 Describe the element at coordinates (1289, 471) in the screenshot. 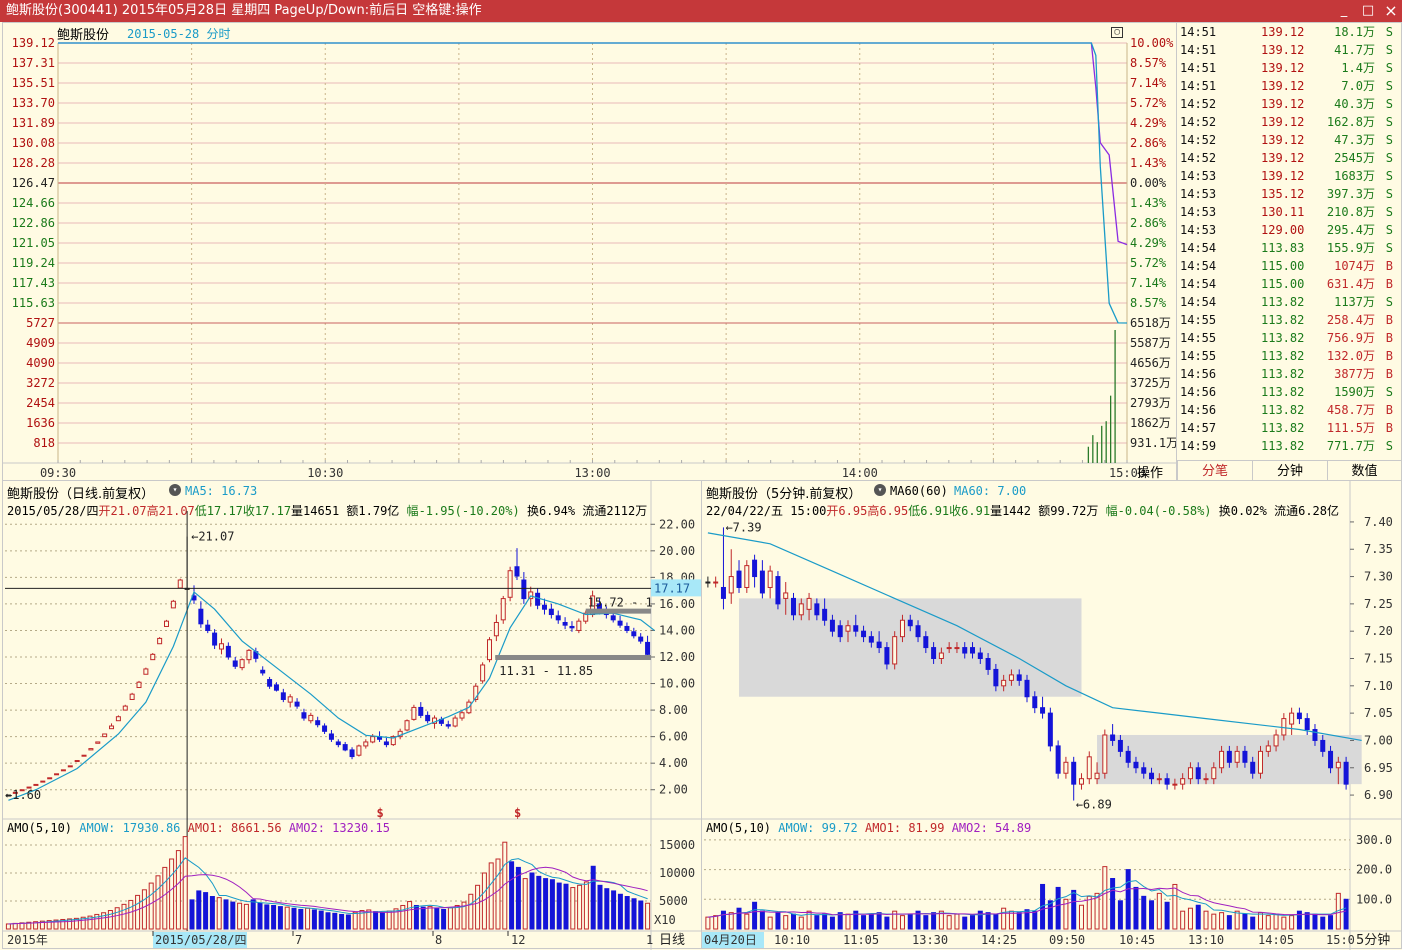

I see `tab-minutes: 分钟` at that location.